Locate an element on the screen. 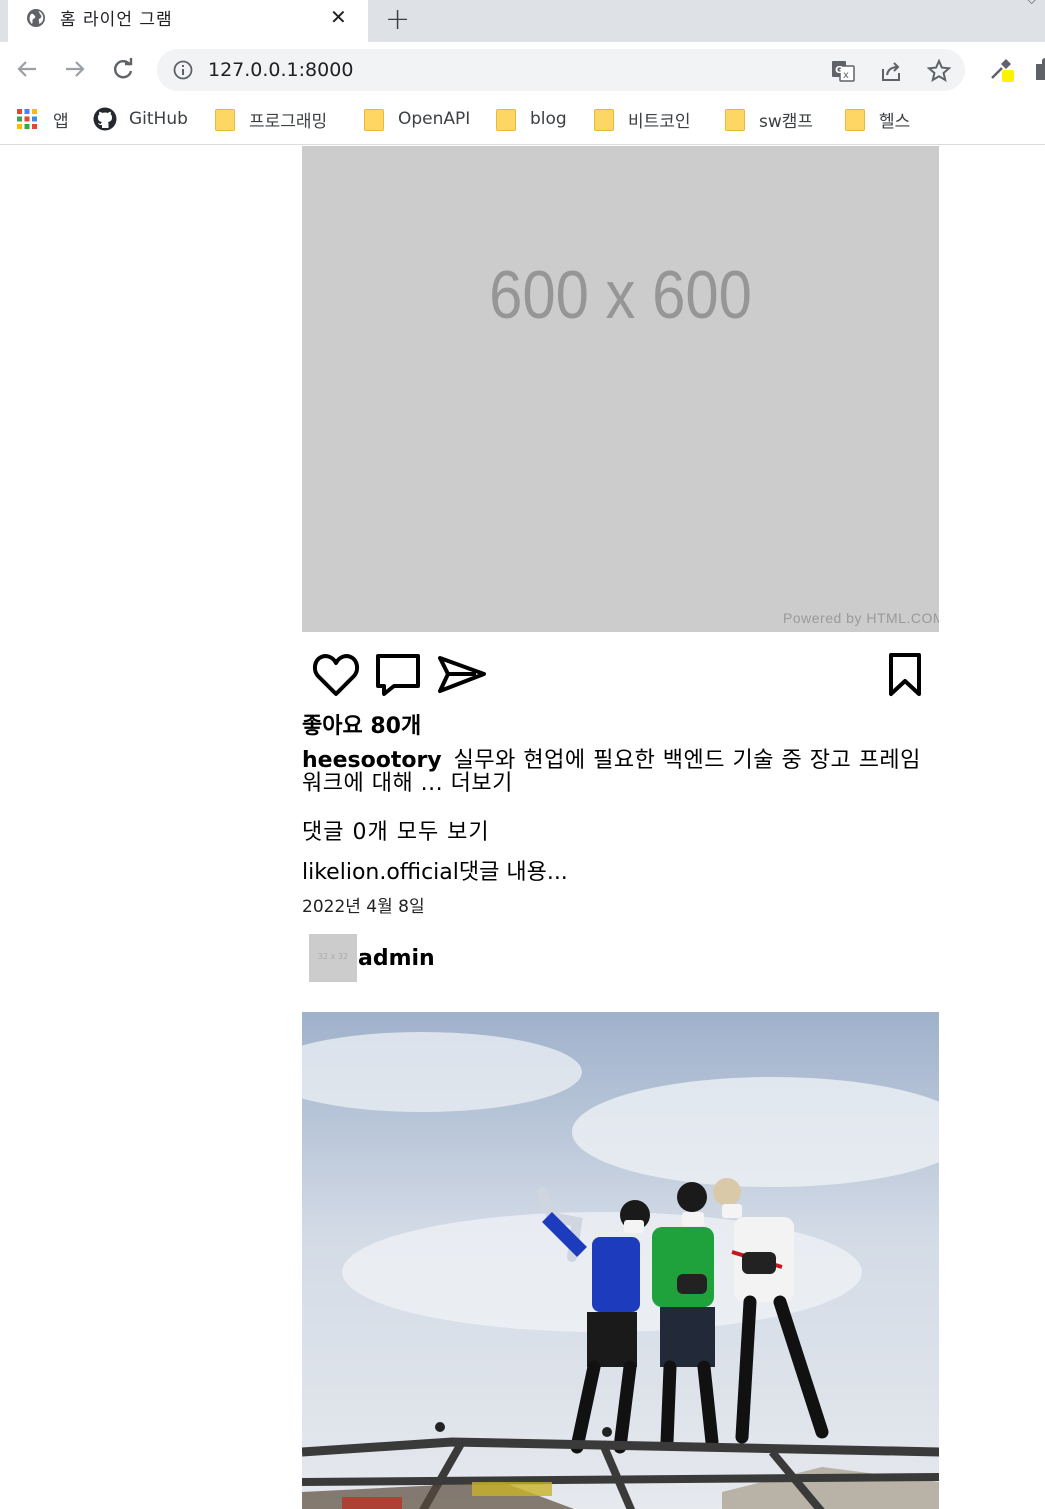  tab-close-icon: ✕ is located at coordinates (338, 17).